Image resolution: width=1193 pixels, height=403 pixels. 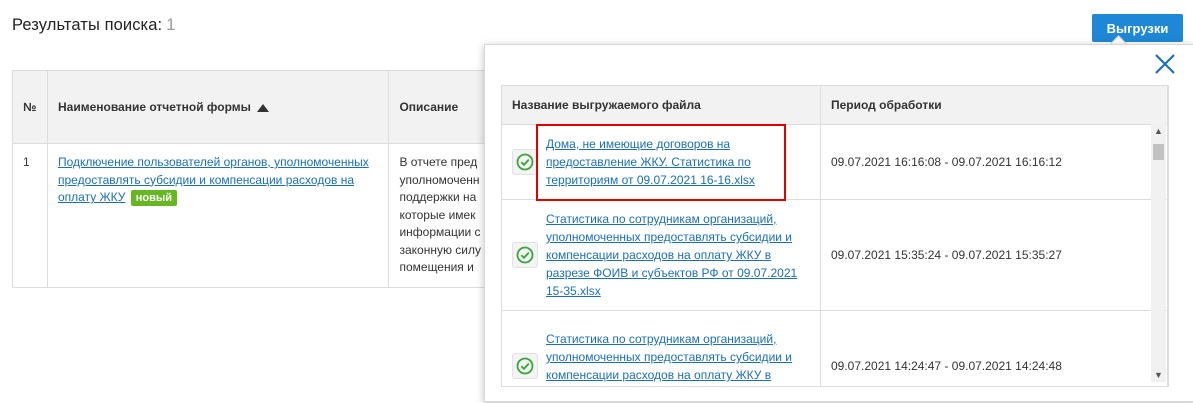 I want to click on reports-table-header: № Наименование отчетной формы Описание, so click(x=252, y=107).